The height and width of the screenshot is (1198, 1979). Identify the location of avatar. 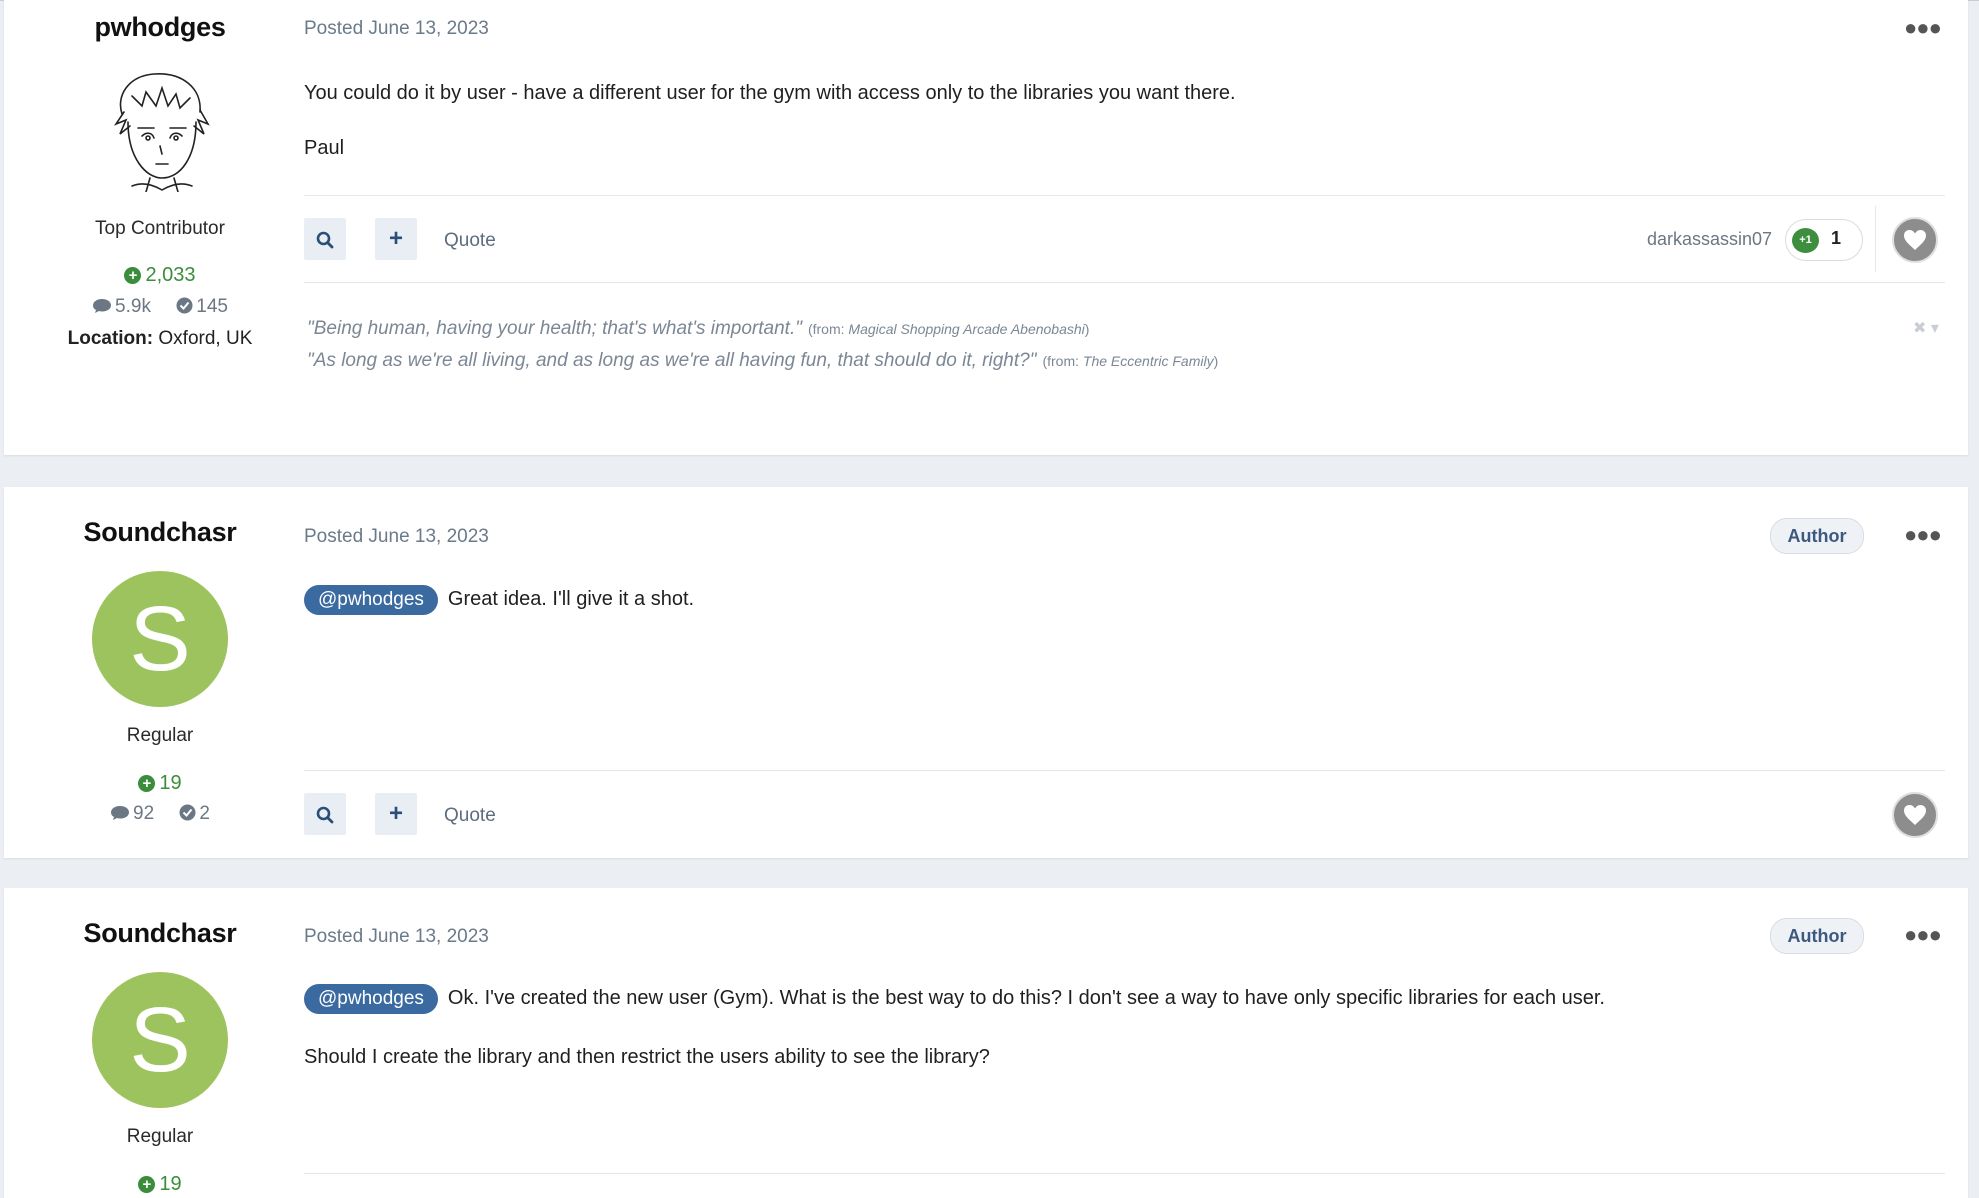
(161, 129).